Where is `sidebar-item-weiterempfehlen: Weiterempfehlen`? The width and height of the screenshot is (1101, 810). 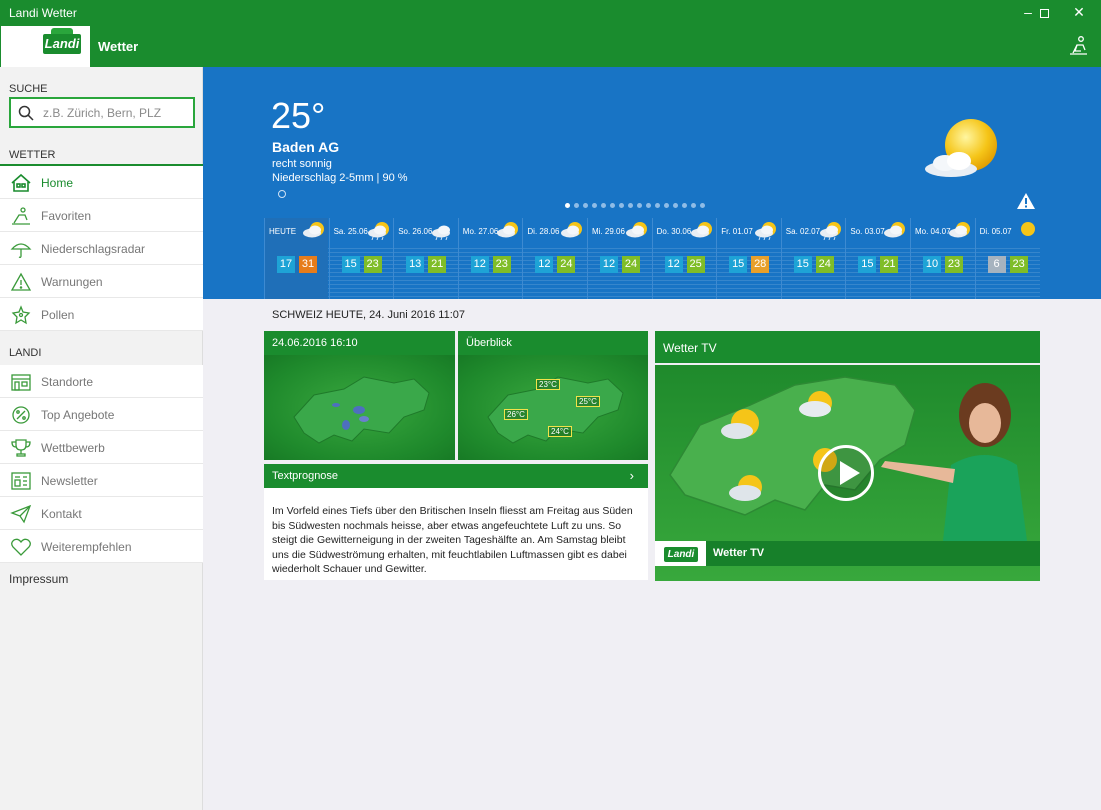 sidebar-item-weiterempfehlen: Weiterempfehlen is located at coordinates (101, 546).